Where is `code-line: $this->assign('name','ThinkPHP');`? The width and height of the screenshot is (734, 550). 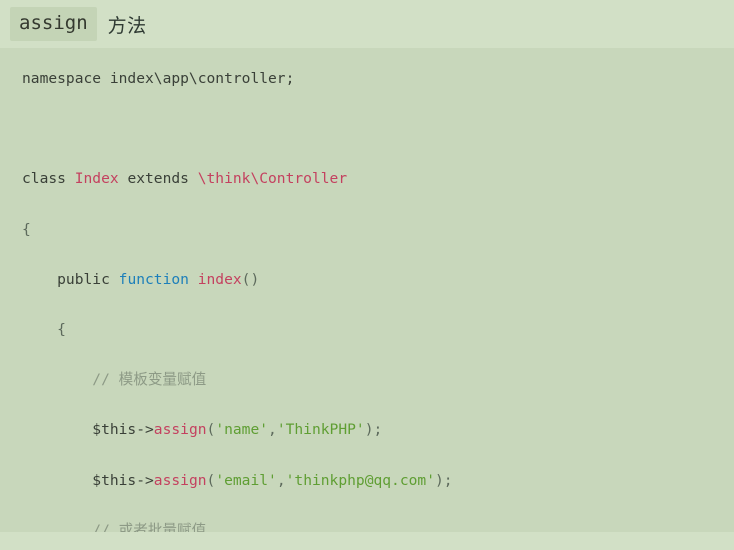
code-line: $this->assign('name','ThinkPHP'); is located at coordinates (378, 429).